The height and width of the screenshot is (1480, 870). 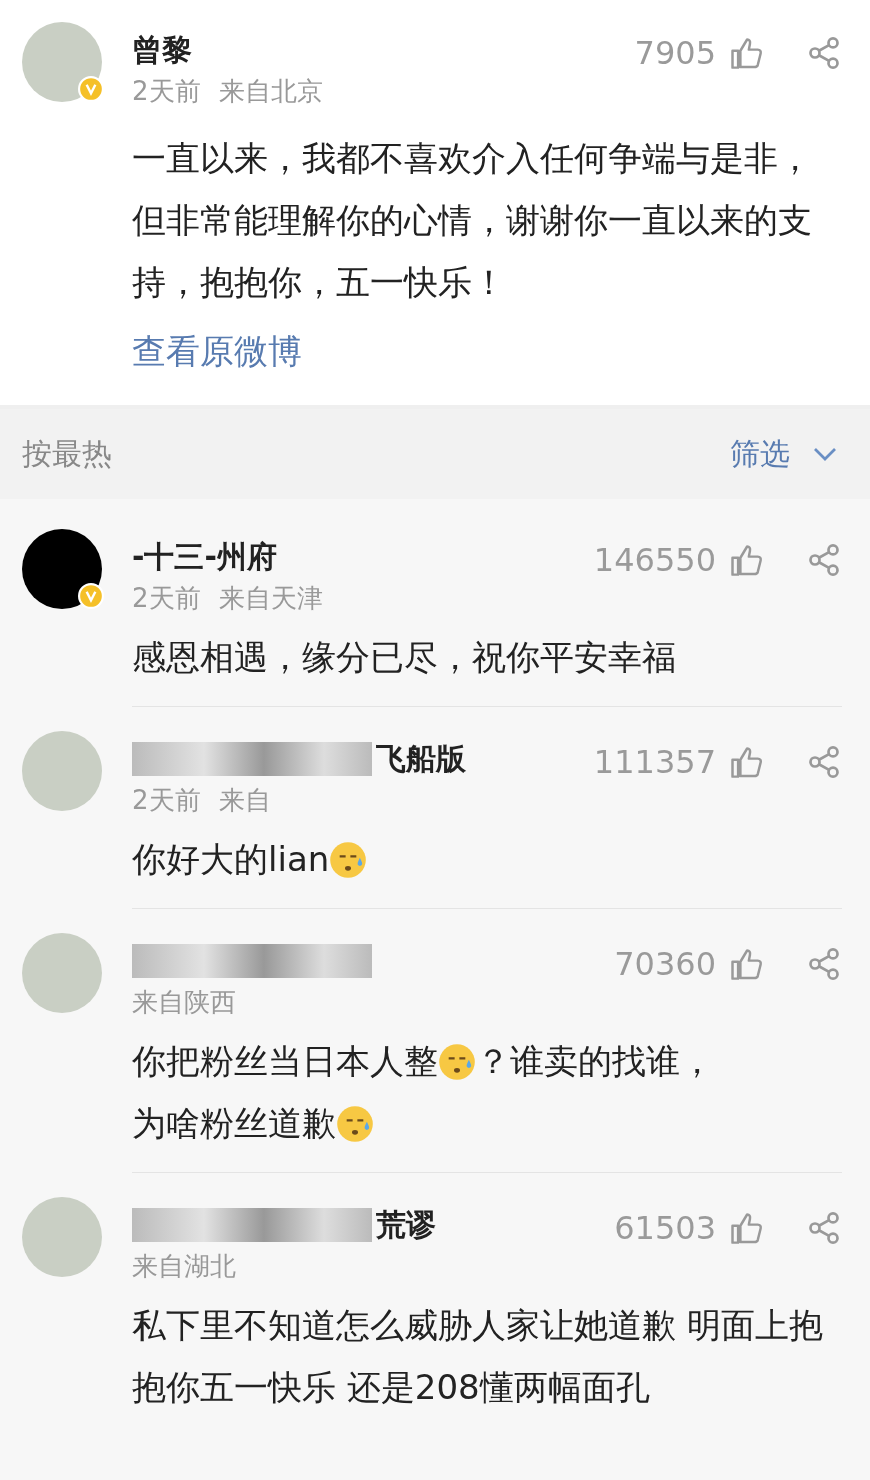 What do you see at coordinates (487, 352) in the screenshot?
I see `view-original-link: 查看原微博` at bounding box center [487, 352].